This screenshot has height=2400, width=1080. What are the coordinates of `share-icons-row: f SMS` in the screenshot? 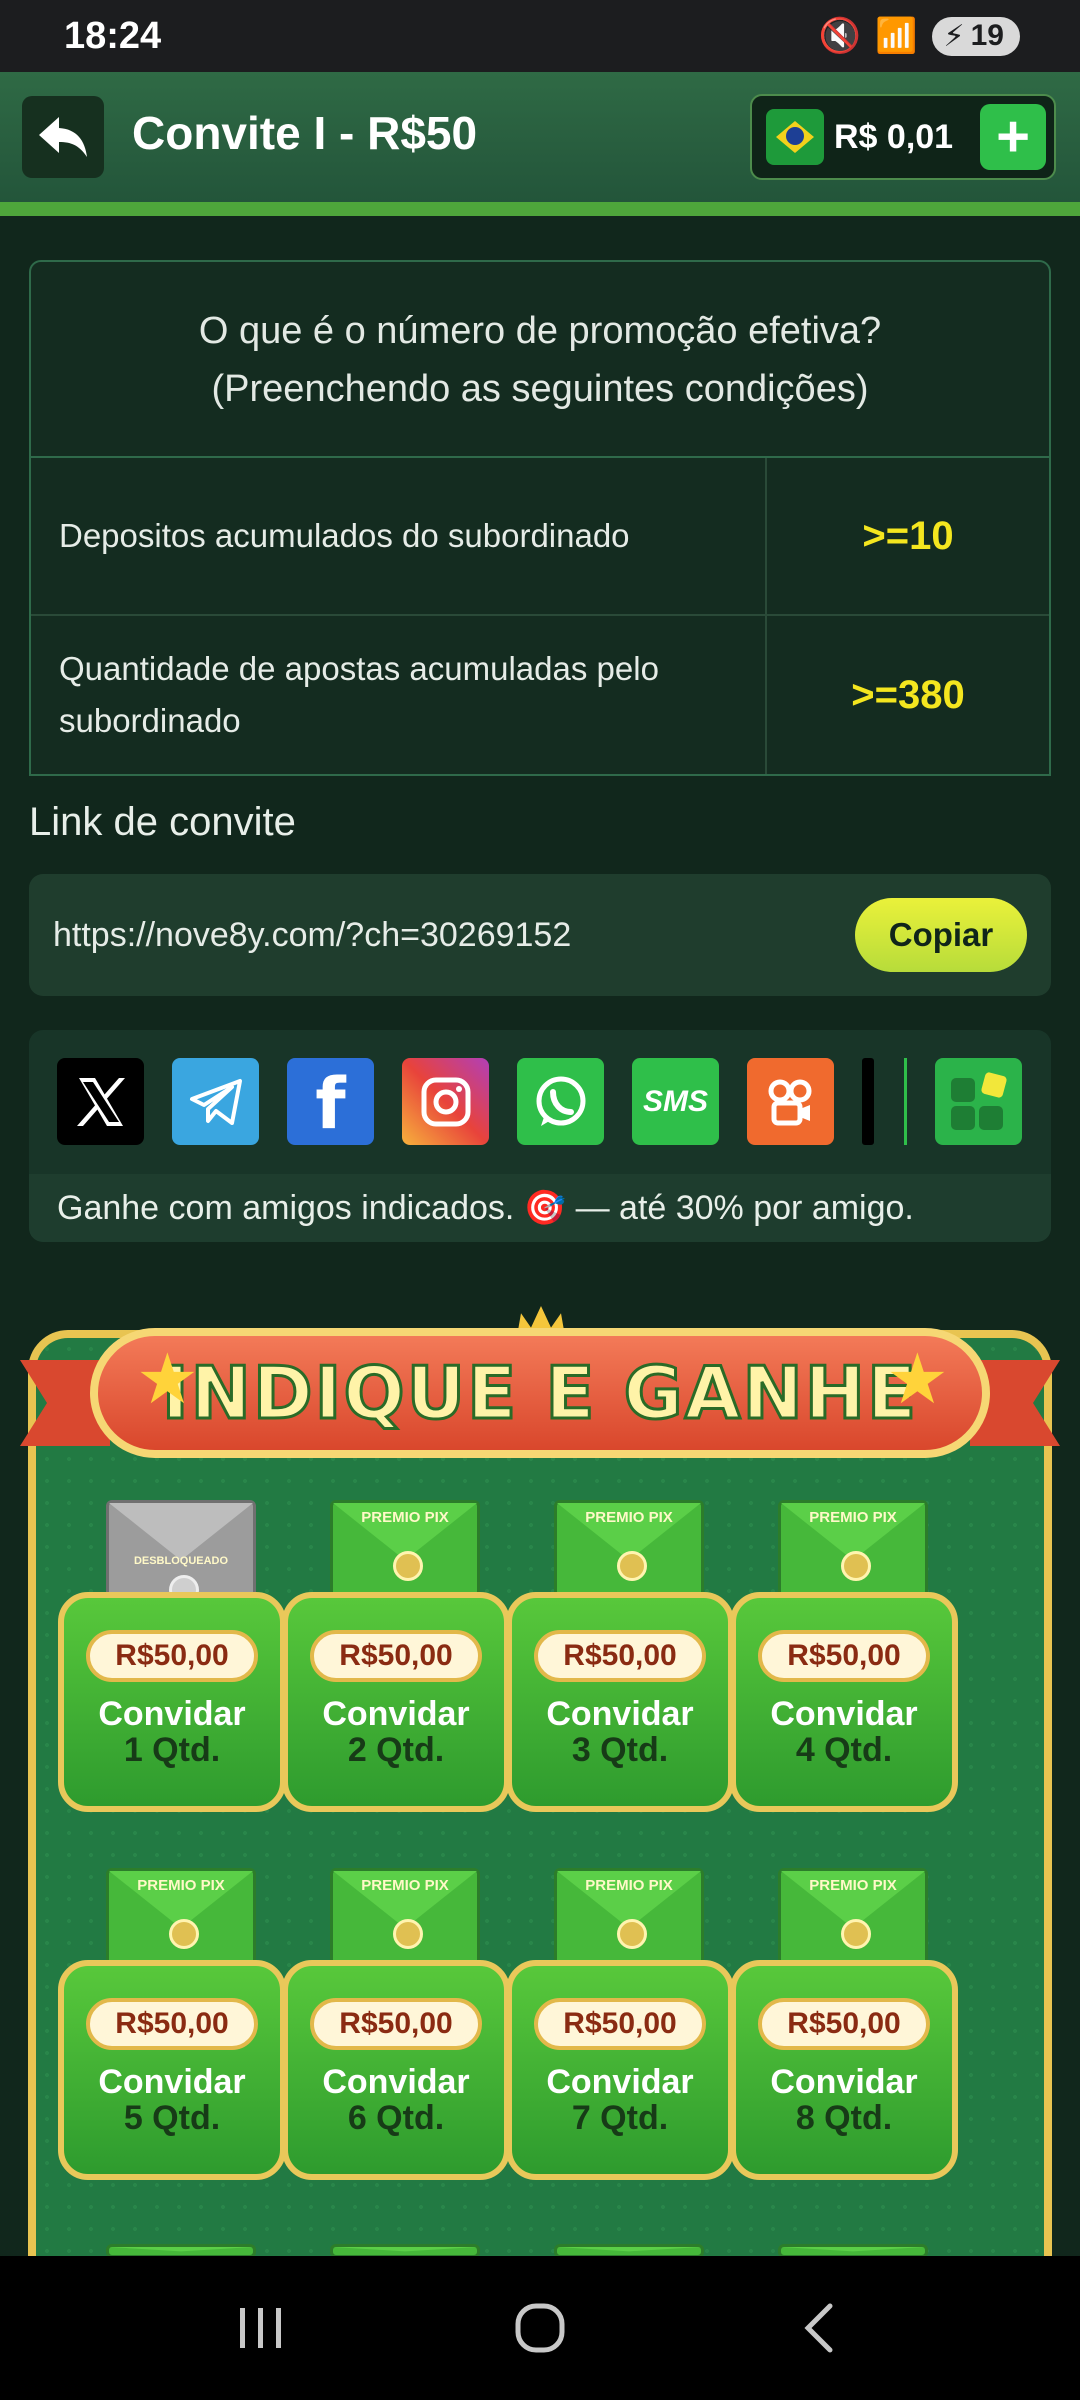 It's located at (540, 1102).